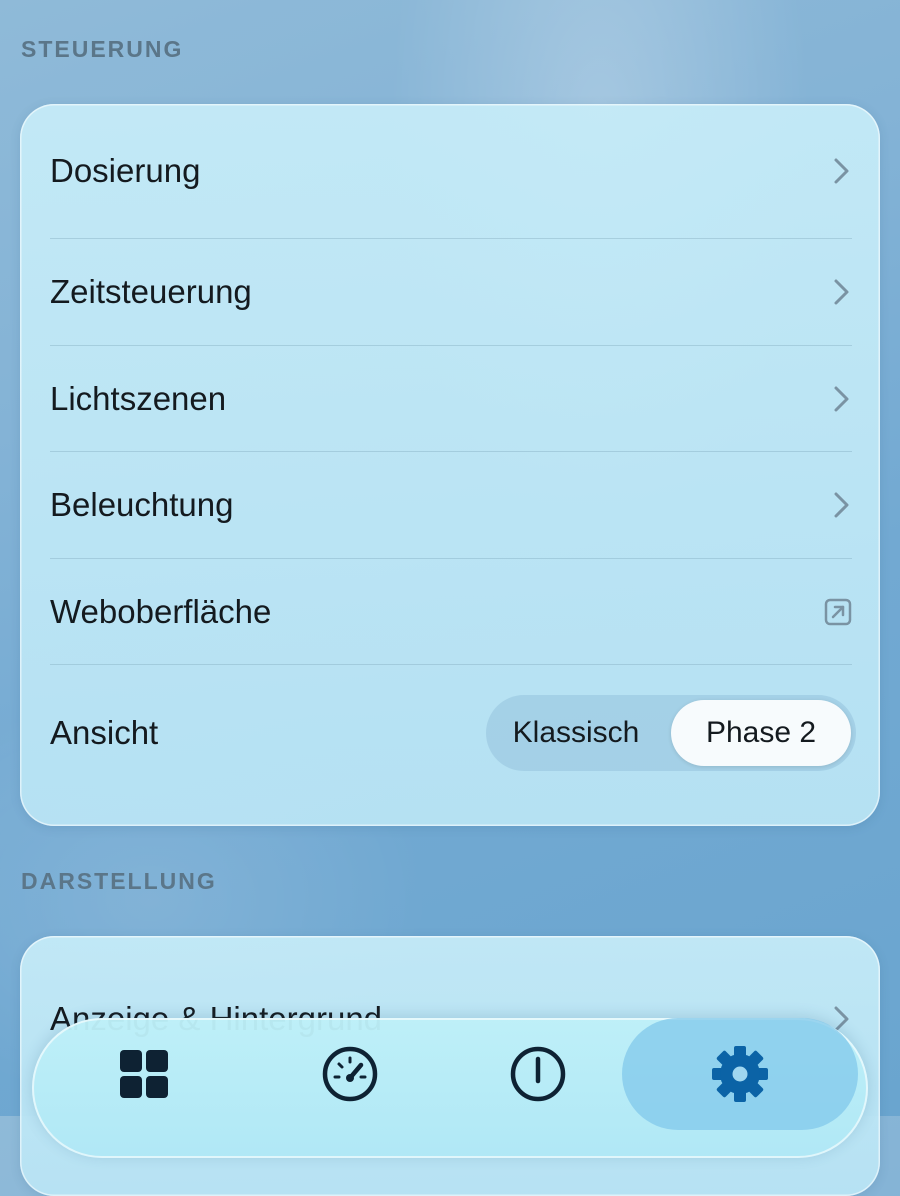 This screenshot has height=1196, width=900. I want to click on row-label-lichtszenen: Lichtszenen, so click(138, 398).